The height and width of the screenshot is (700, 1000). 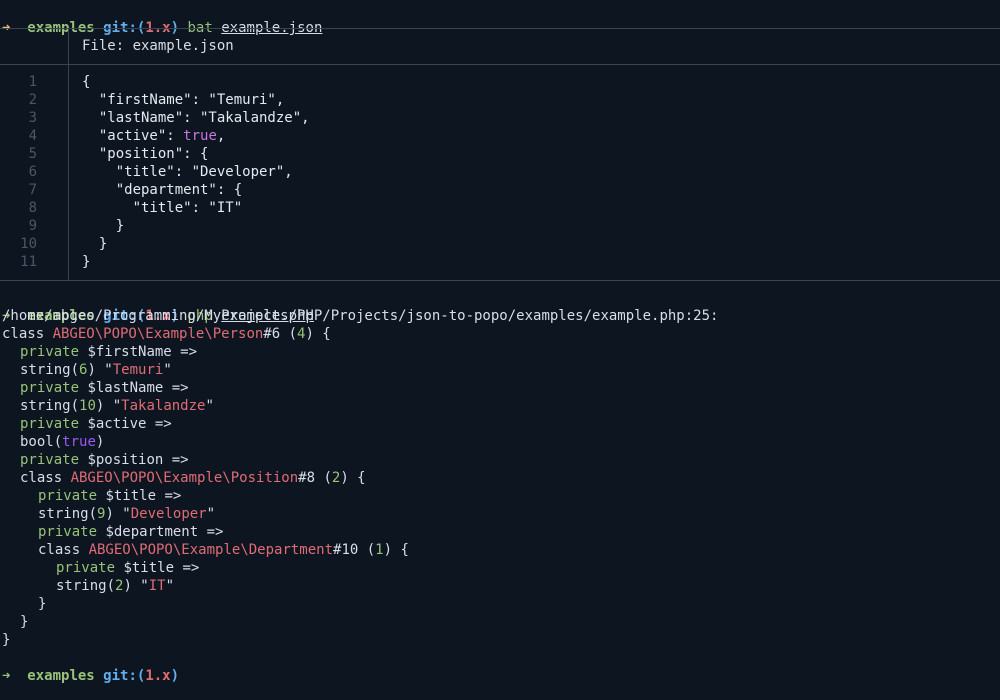 I want to click on prompt-line-2: ➜ examples git:(1.x) php example.php, so click(x=158, y=306).